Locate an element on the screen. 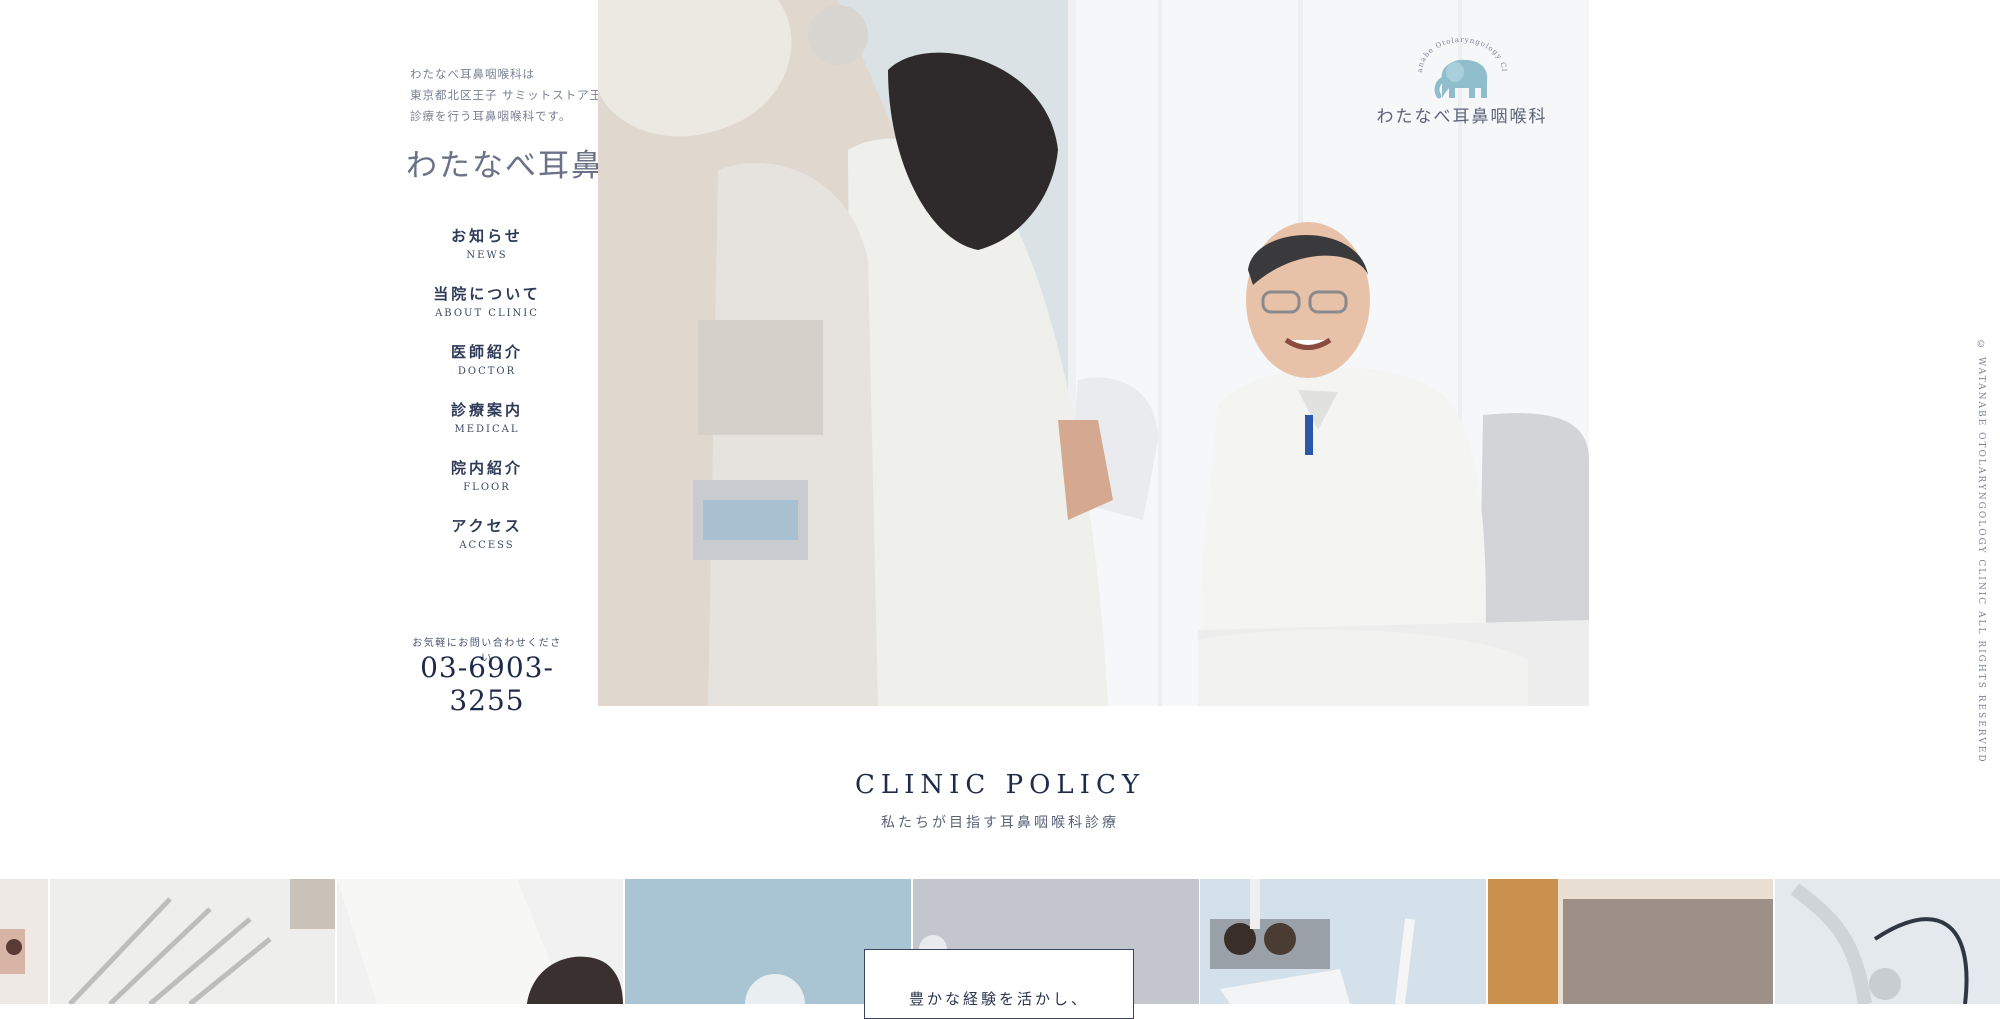 The height and width of the screenshot is (1019, 2000). nav-item-sublabel: MEDICAL is located at coordinates (487, 429).